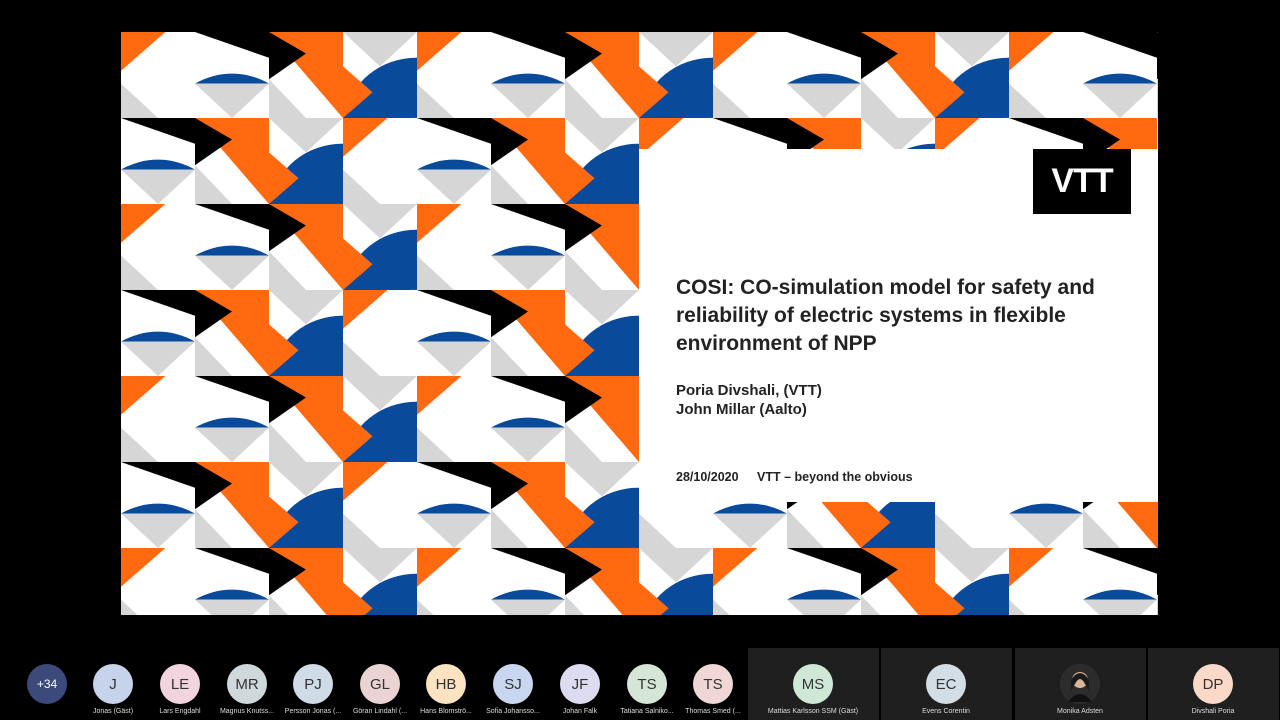 Image resolution: width=1280 pixels, height=720 pixels. What do you see at coordinates (741, 409) in the screenshot?
I see `slide-author: John Millar (Aalto)` at bounding box center [741, 409].